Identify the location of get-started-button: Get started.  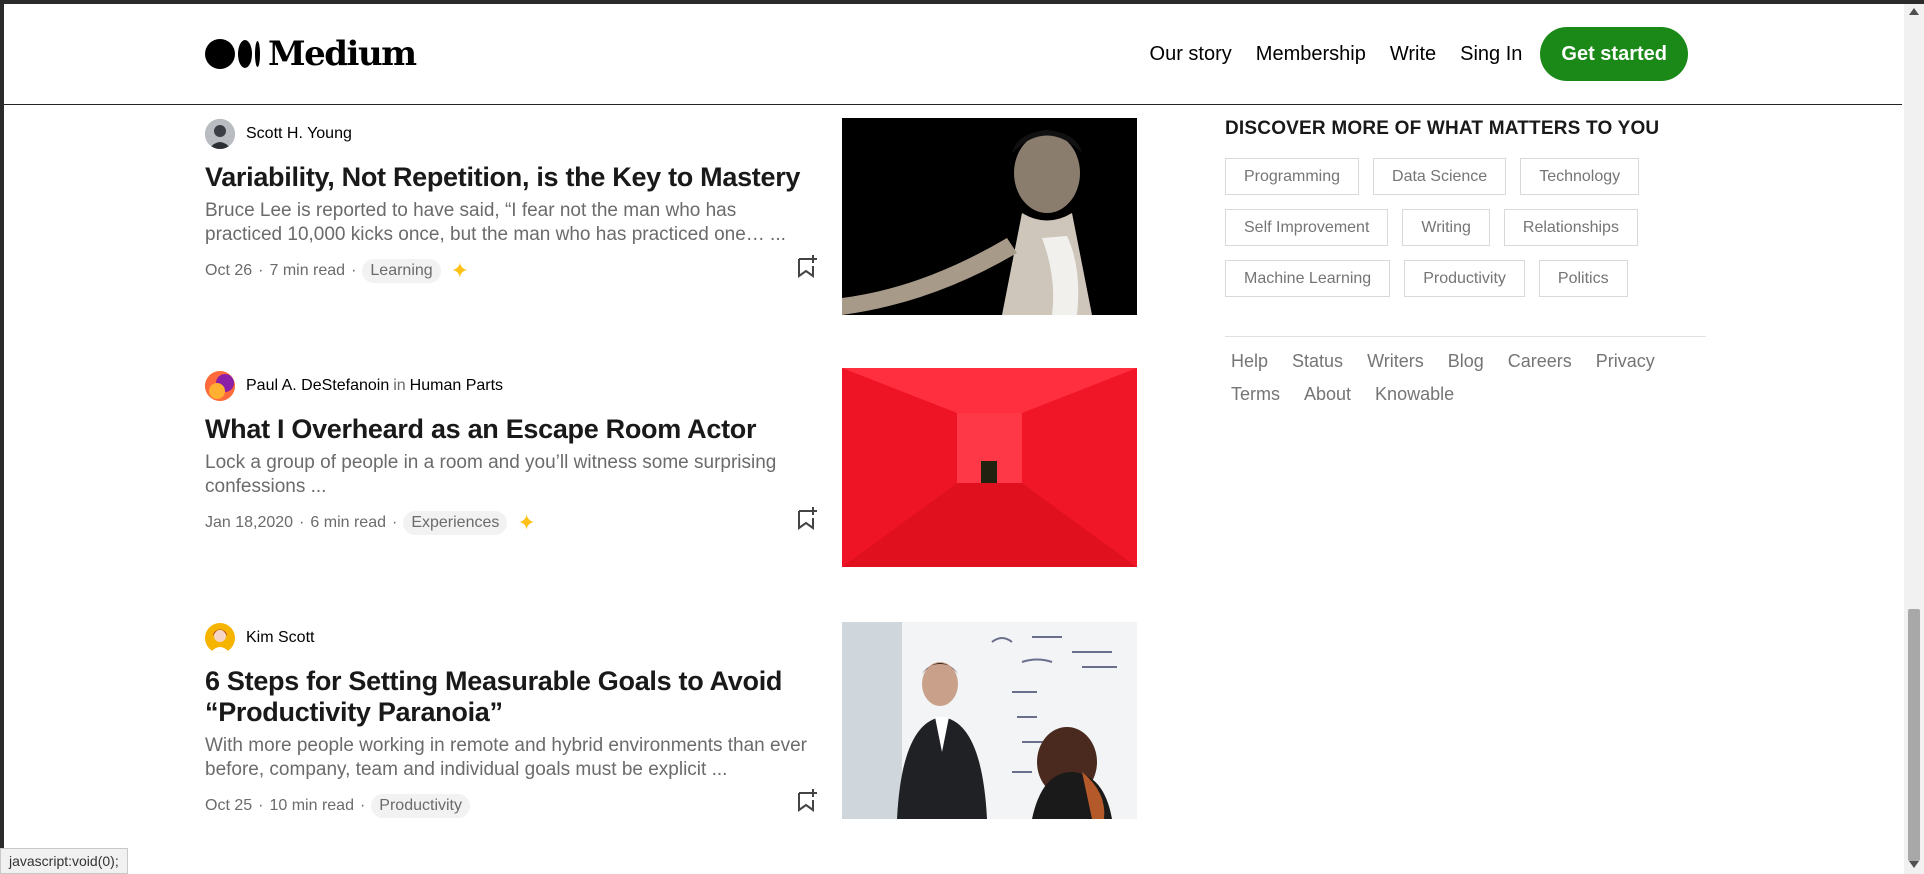
(1614, 54).